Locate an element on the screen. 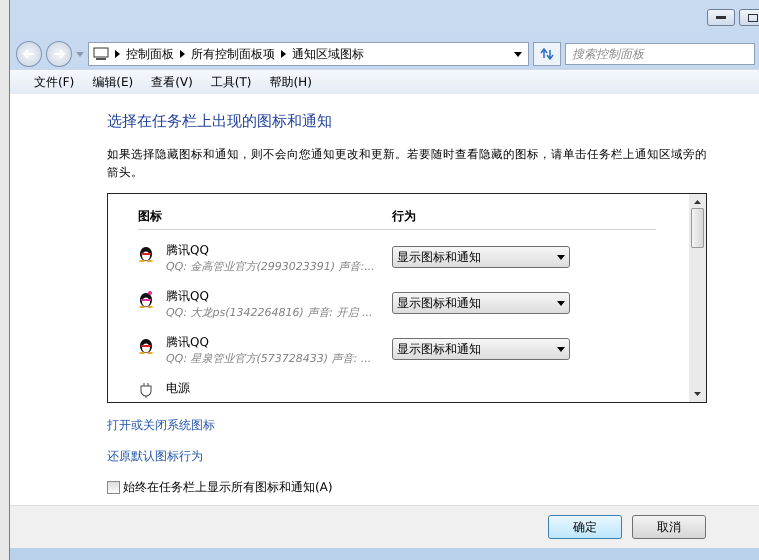 Image resolution: width=759 pixels, height=560 pixels. back-arrow-icon is located at coordinates (29, 54).